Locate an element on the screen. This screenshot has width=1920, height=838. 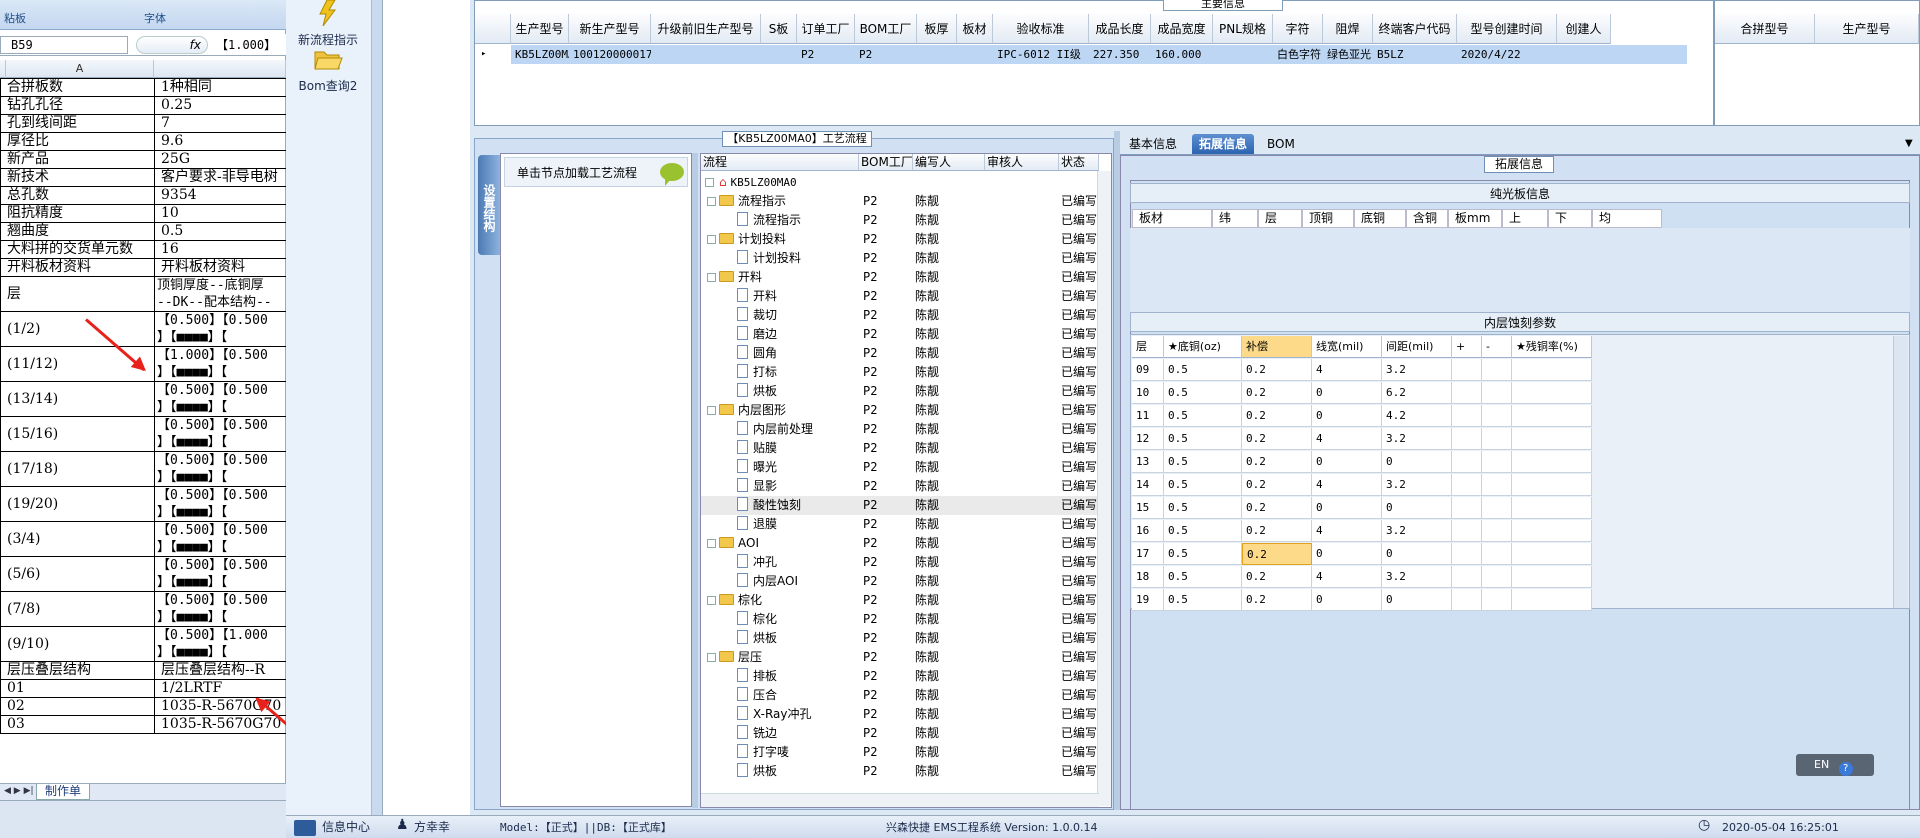
tree-row: 贴膜 P2 陈靓 已编写 is located at coordinates (900, 448).